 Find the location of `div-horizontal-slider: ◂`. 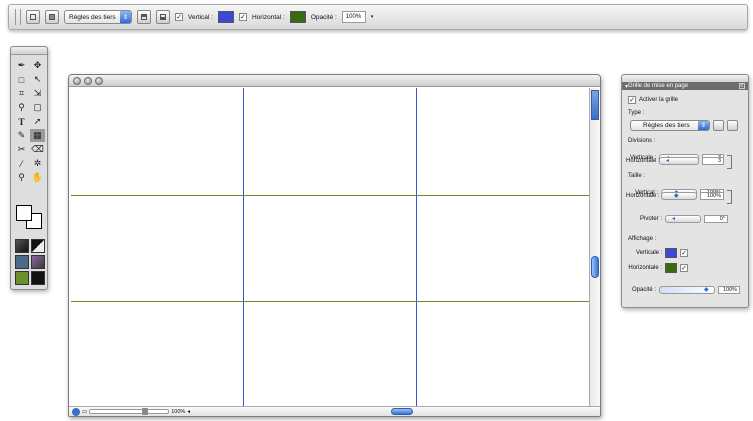

div-horizontal-slider: ◂ is located at coordinates (679, 161).